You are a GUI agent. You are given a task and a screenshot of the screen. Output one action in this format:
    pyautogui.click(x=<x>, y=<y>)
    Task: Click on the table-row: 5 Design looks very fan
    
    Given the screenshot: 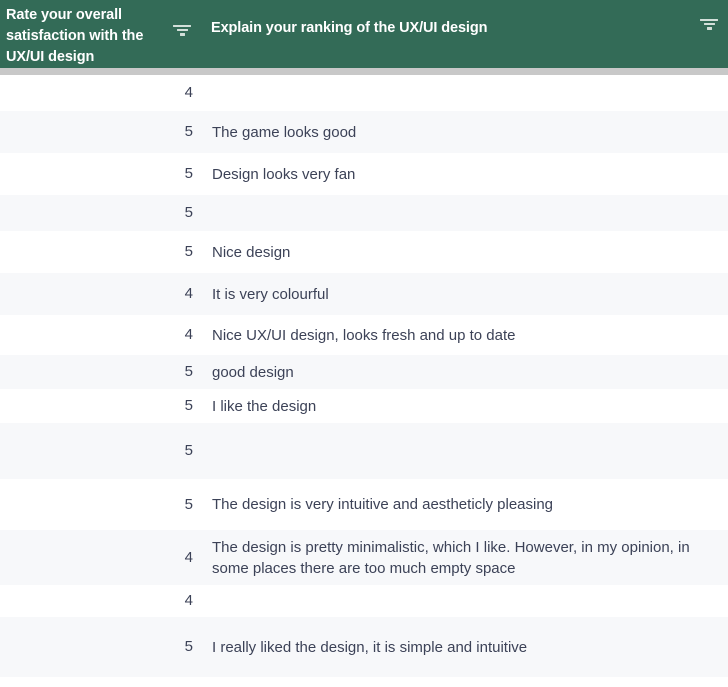 What is the action you would take?
    pyautogui.click(x=364, y=174)
    